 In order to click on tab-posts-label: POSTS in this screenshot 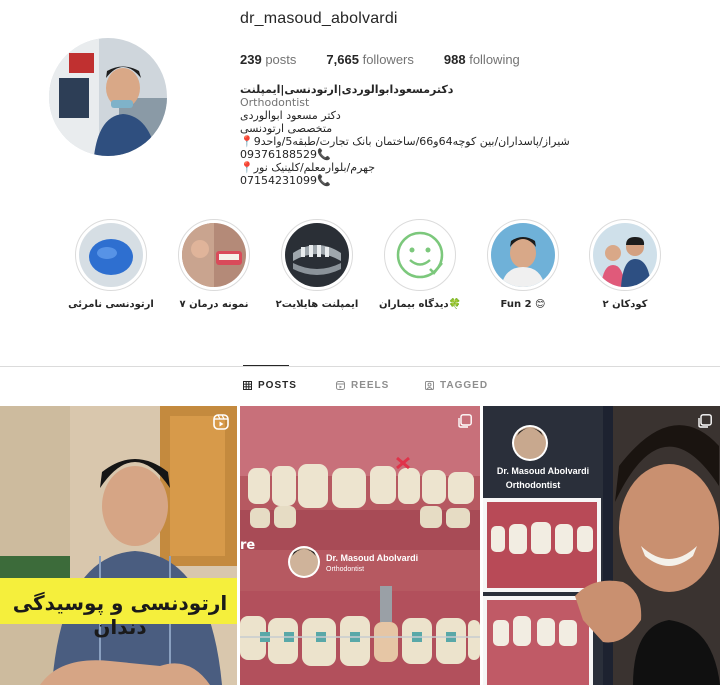, I will do `click(277, 385)`.